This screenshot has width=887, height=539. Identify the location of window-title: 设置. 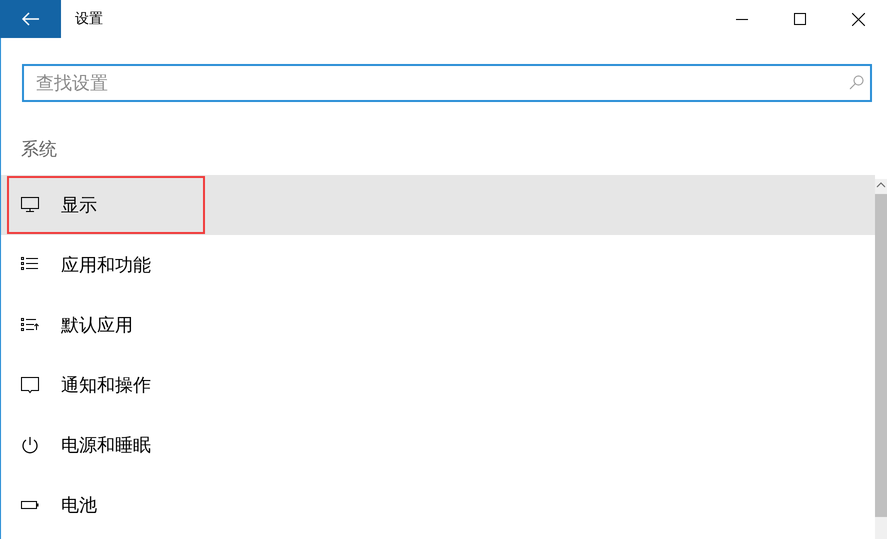
(89, 19).